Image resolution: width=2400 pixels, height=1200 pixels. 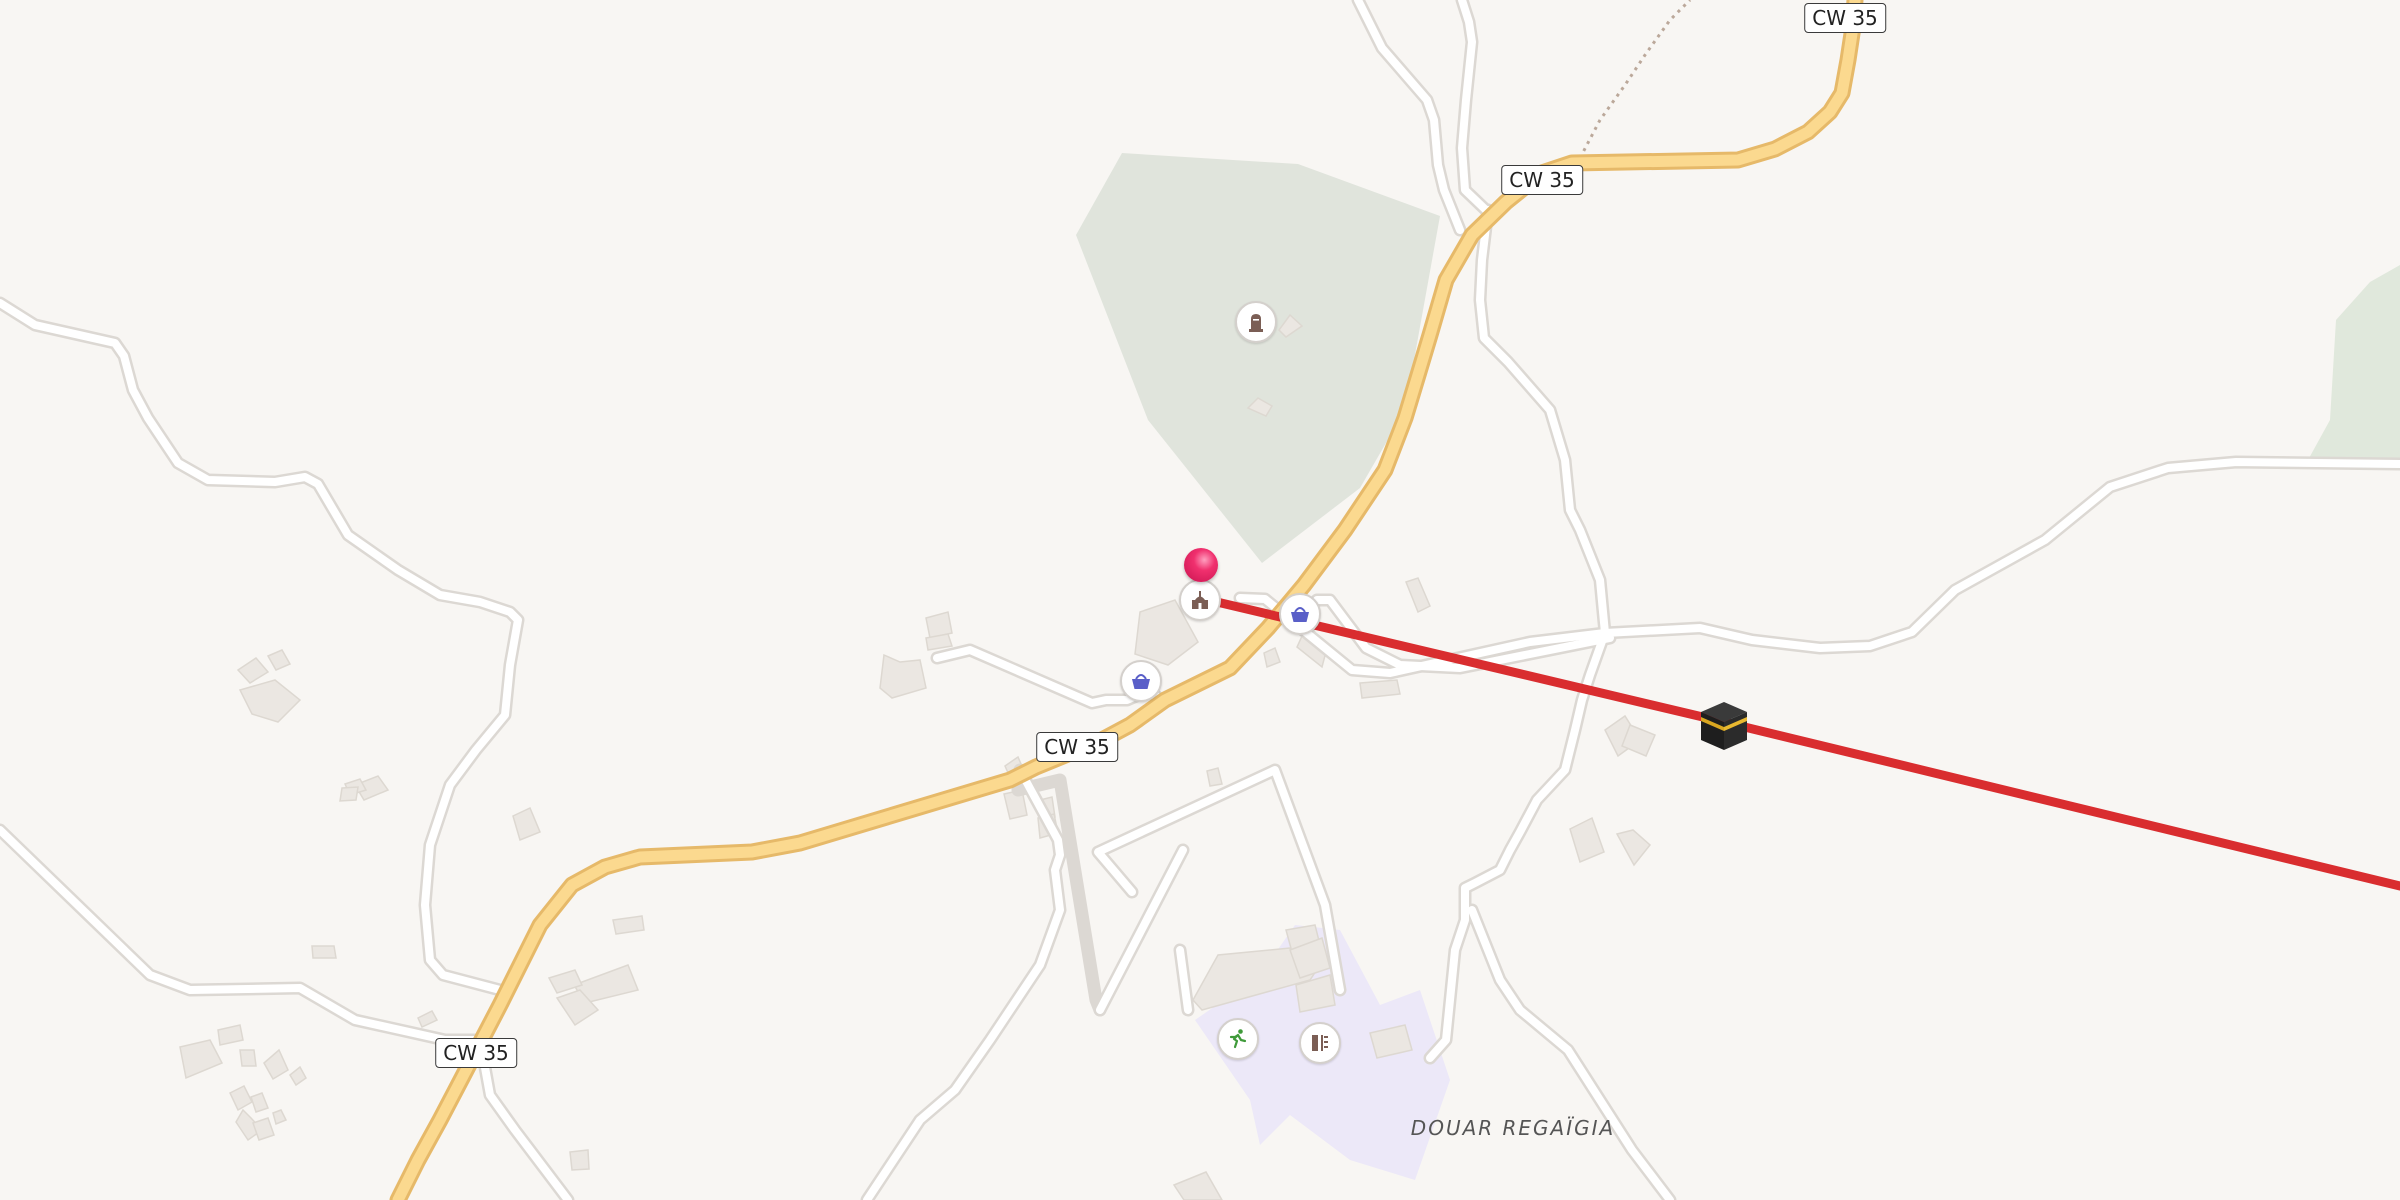 I want to click on grave-icon, so click(x=1256, y=323).